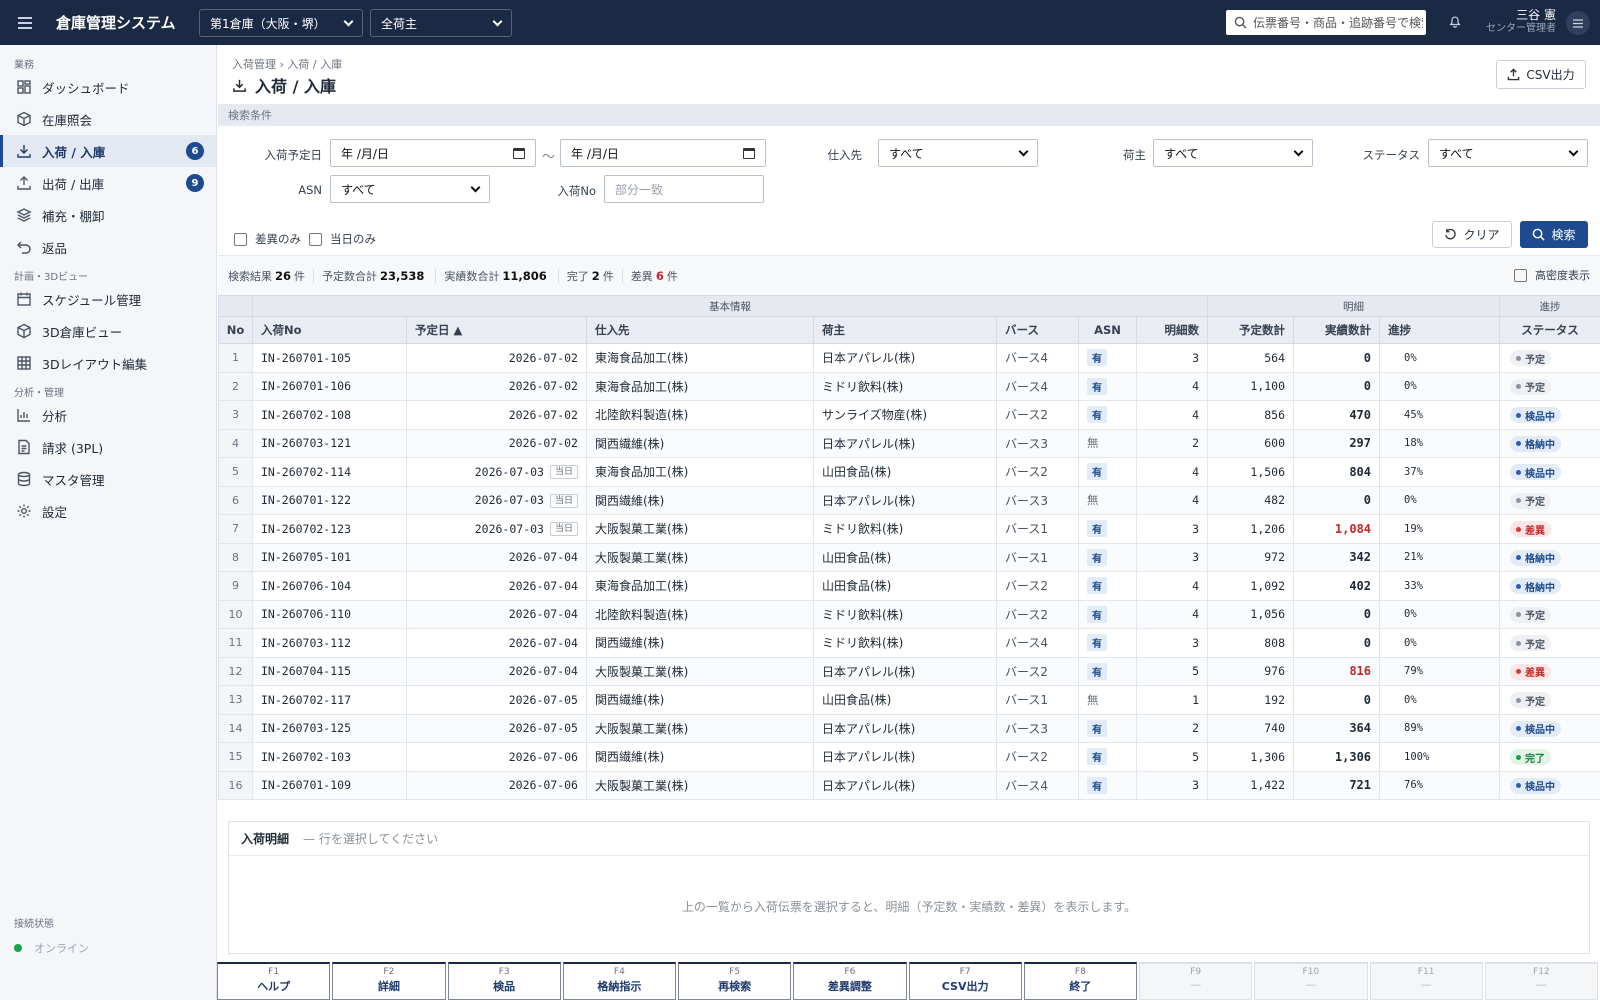 The image size is (1600, 1000). What do you see at coordinates (329, 330) in the screenshot?
I see `col-header-inbound-no: 入荷No` at bounding box center [329, 330].